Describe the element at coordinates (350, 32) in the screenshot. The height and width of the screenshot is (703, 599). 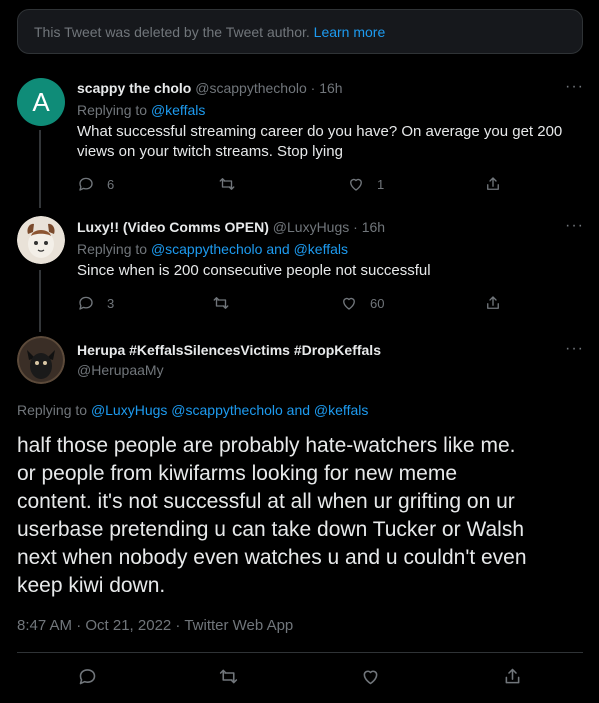
I see `learn-more-link: Learn more` at that location.